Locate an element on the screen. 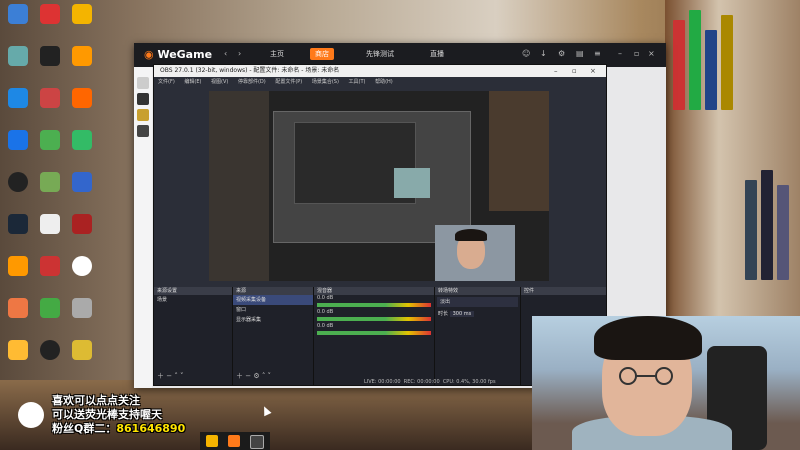 The width and height of the screenshot is (800, 450). wegame-taskbar-icon is located at coordinates (234, 441).